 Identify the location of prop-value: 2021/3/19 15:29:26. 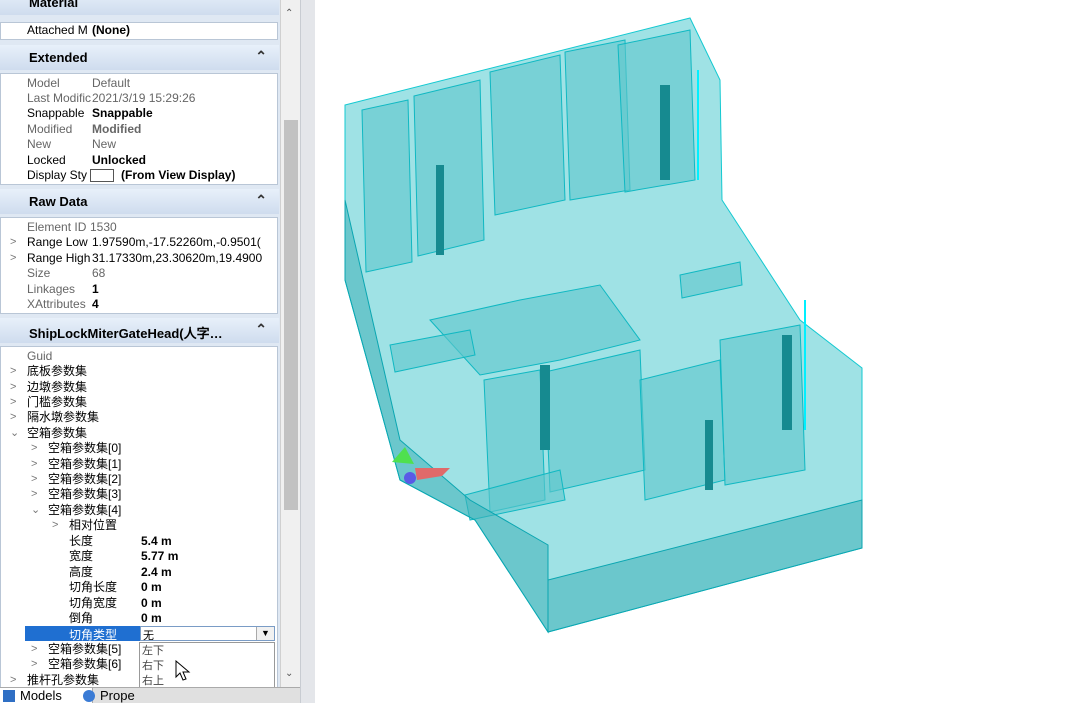
(143, 98).